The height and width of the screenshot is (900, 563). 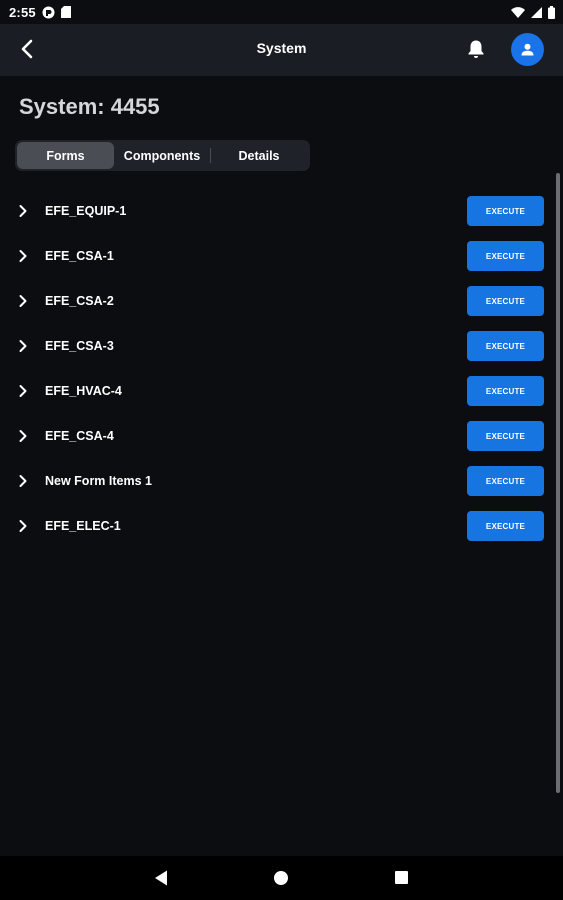 I want to click on form-name: EFE_CSA-2, so click(x=79, y=301).